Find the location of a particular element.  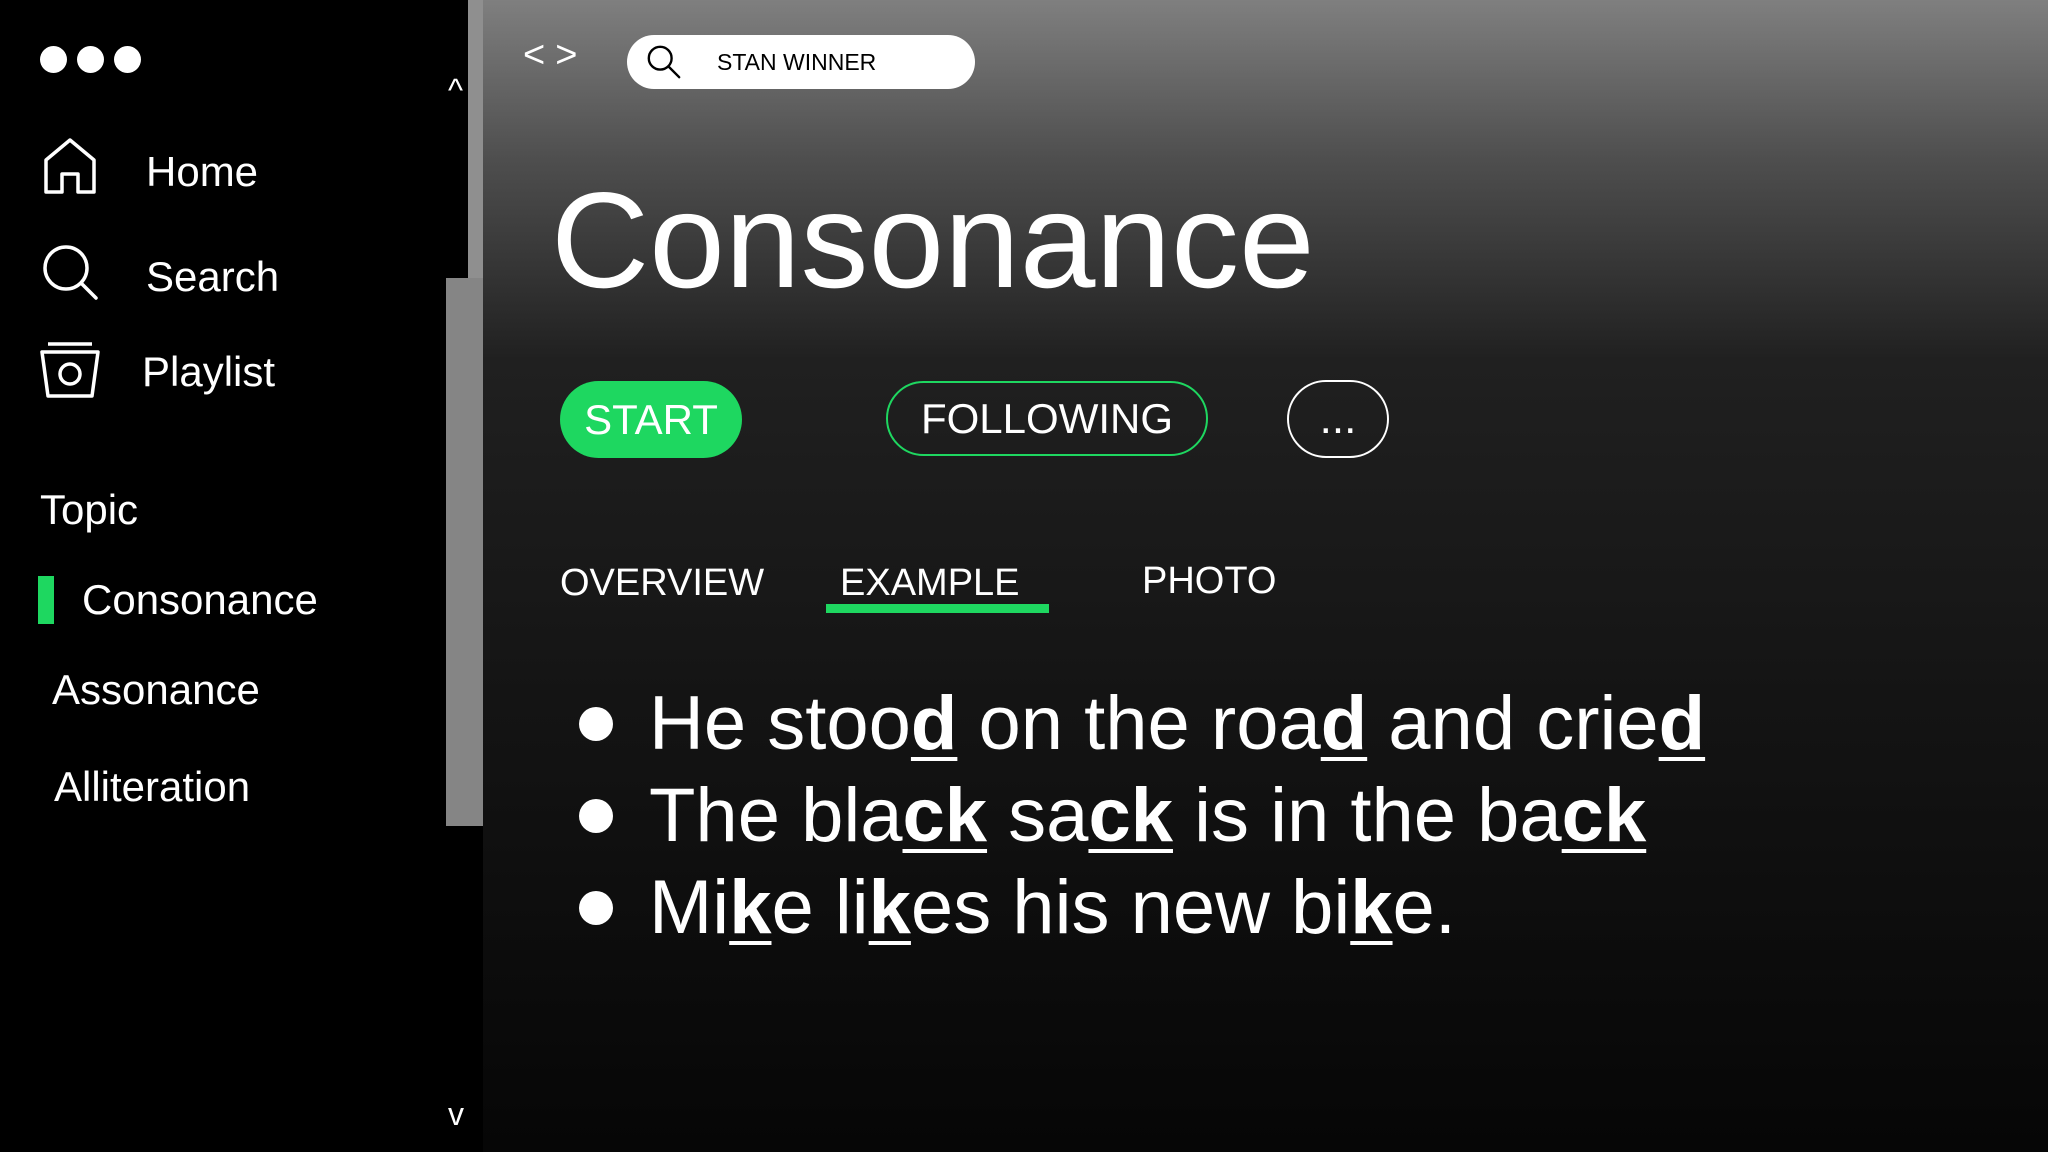

topic-heading: Topic is located at coordinates (89, 509).